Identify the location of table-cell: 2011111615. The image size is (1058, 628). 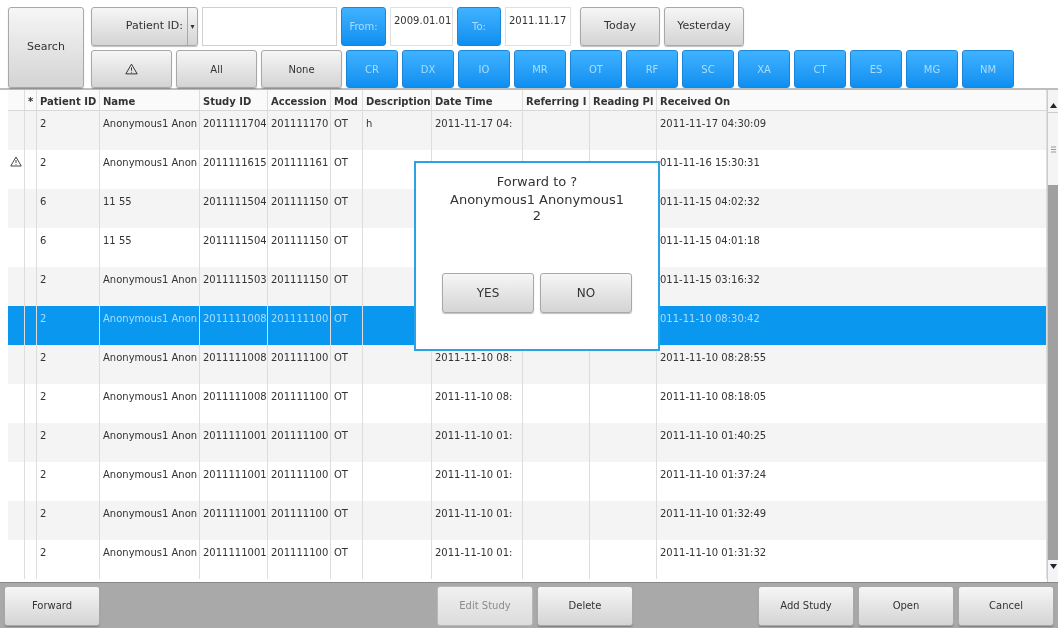
(235, 162).